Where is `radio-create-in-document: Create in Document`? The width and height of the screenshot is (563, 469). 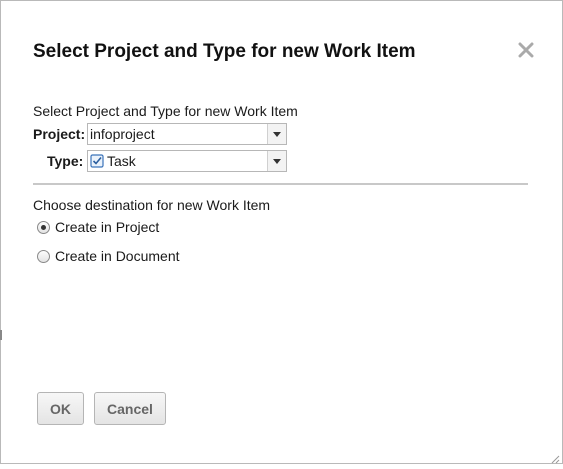 radio-create-in-document: Create in Document is located at coordinates (108, 256).